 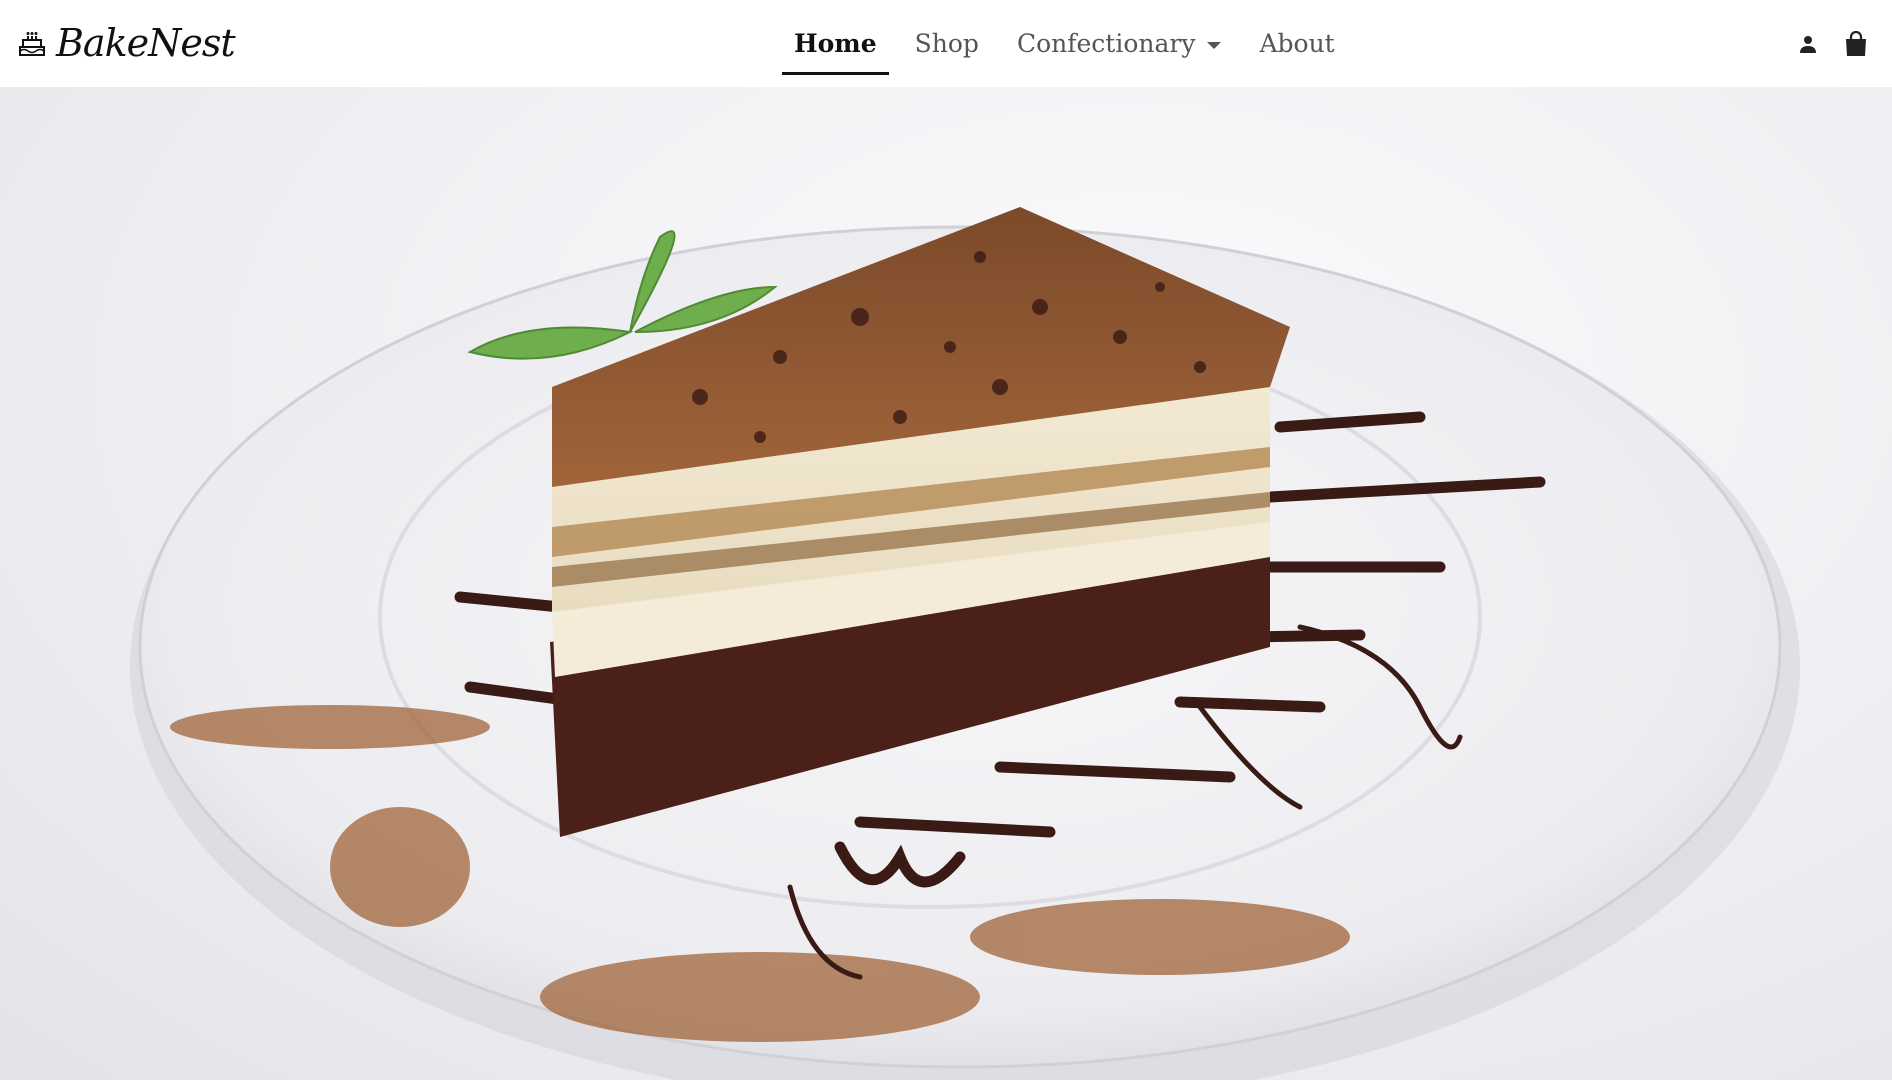 I want to click on nav-about: About, so click(x=1296, y=43).